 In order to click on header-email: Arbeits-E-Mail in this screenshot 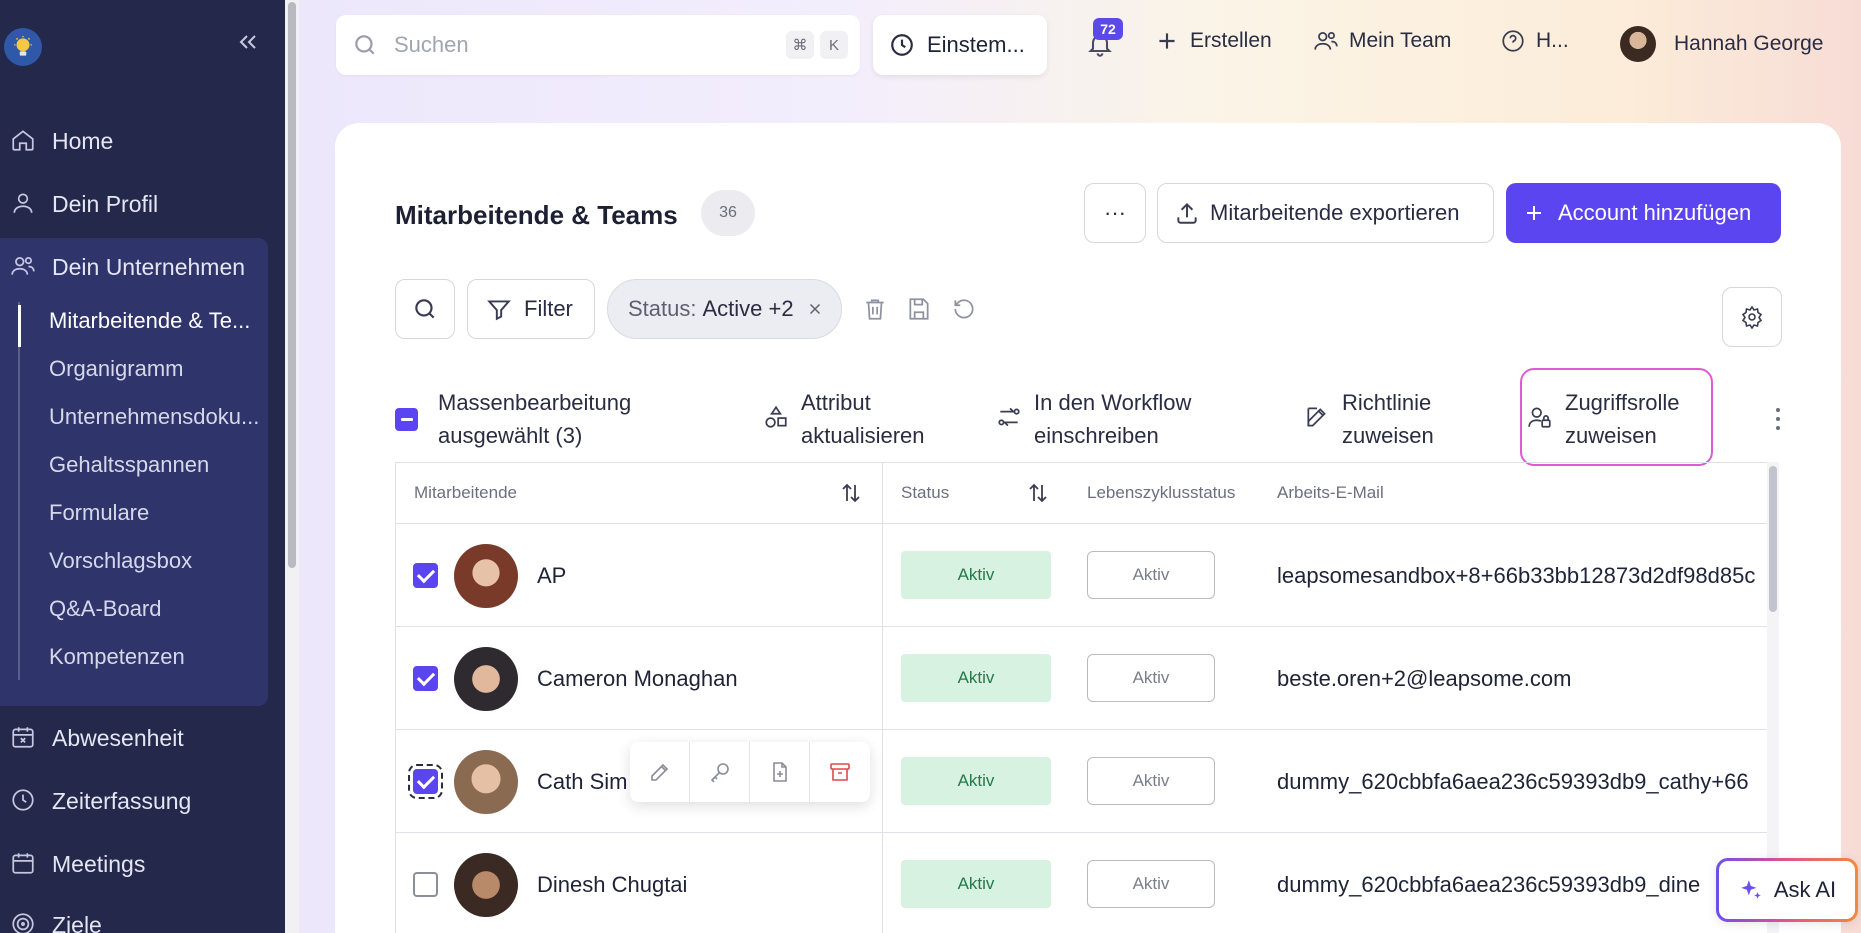, I will do `click(1330, 493)`.